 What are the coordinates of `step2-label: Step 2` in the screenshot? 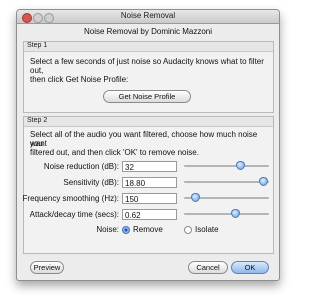 It's located at (37, 120).